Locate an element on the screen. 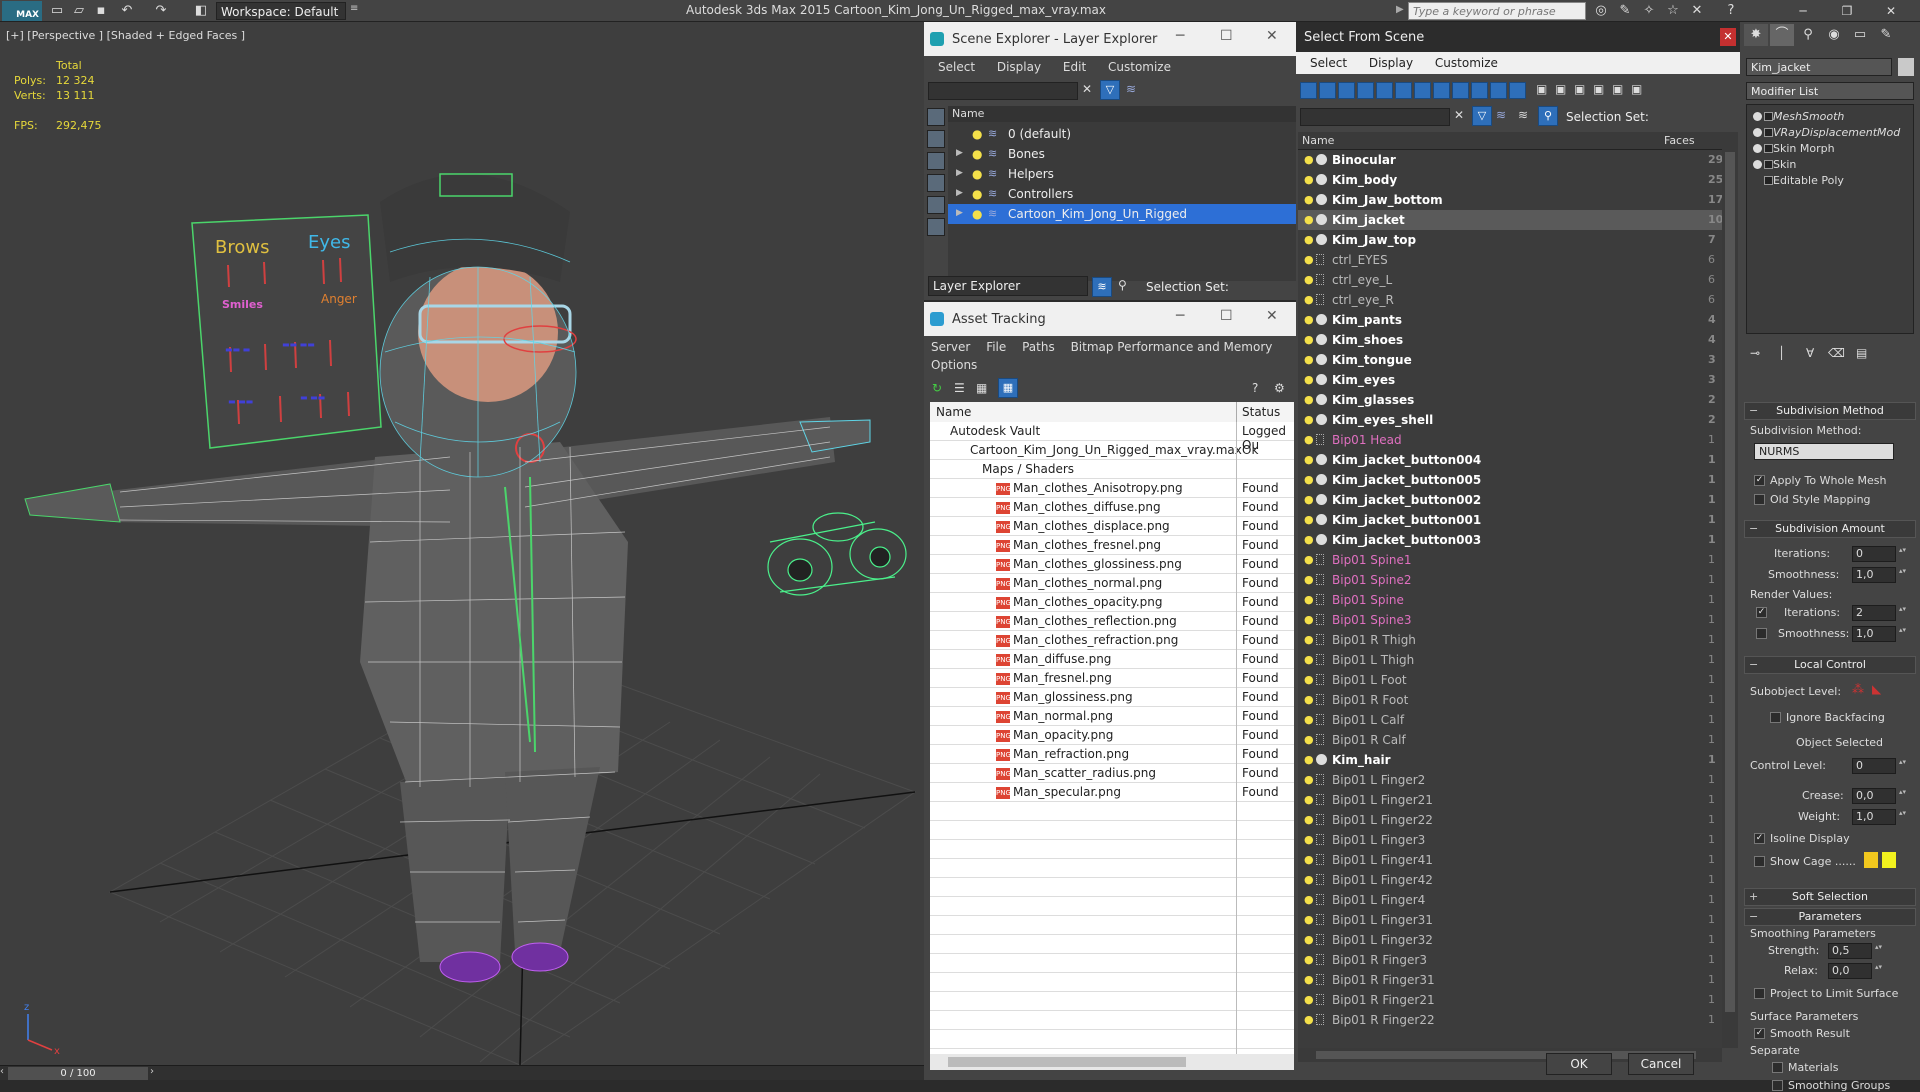  old-style-mapping-checkbox is located at coordinates (1759, 499).